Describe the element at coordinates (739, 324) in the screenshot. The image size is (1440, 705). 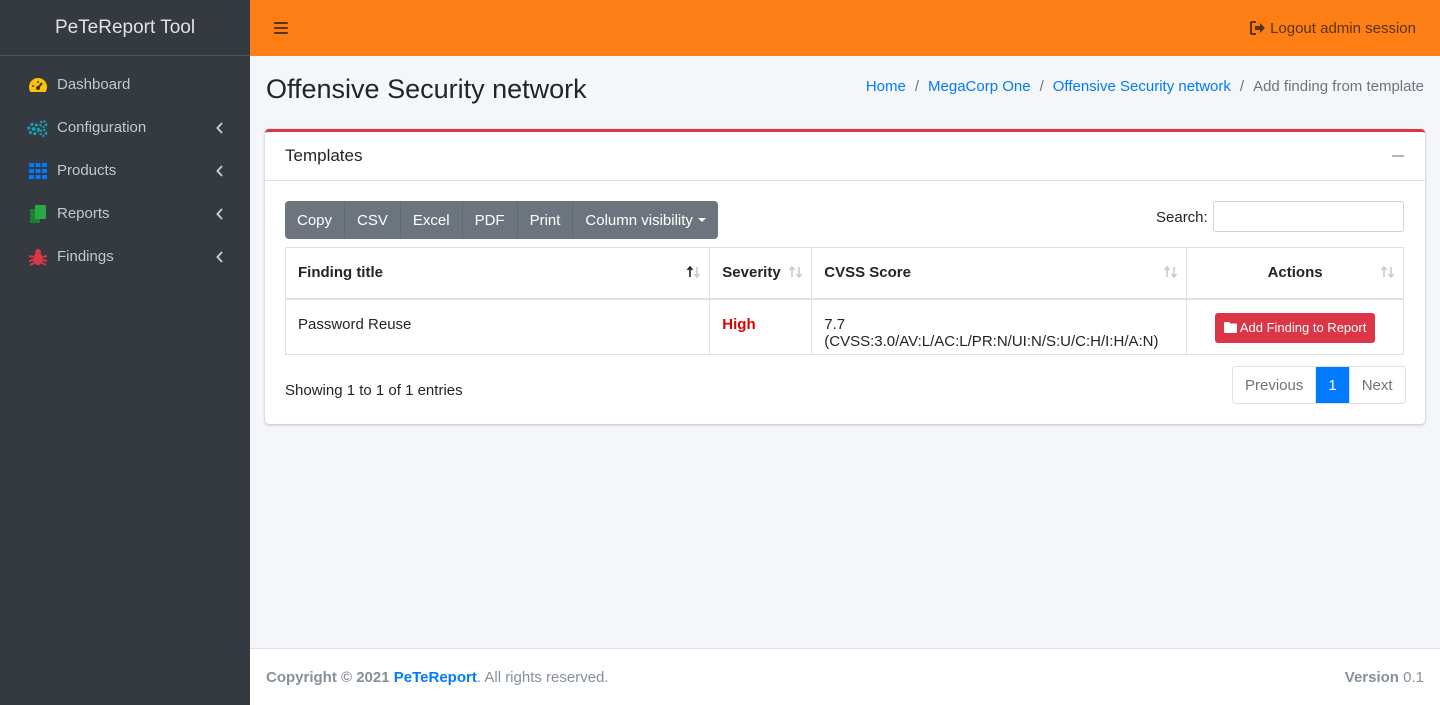
I see `severity-badge: High` at that location.